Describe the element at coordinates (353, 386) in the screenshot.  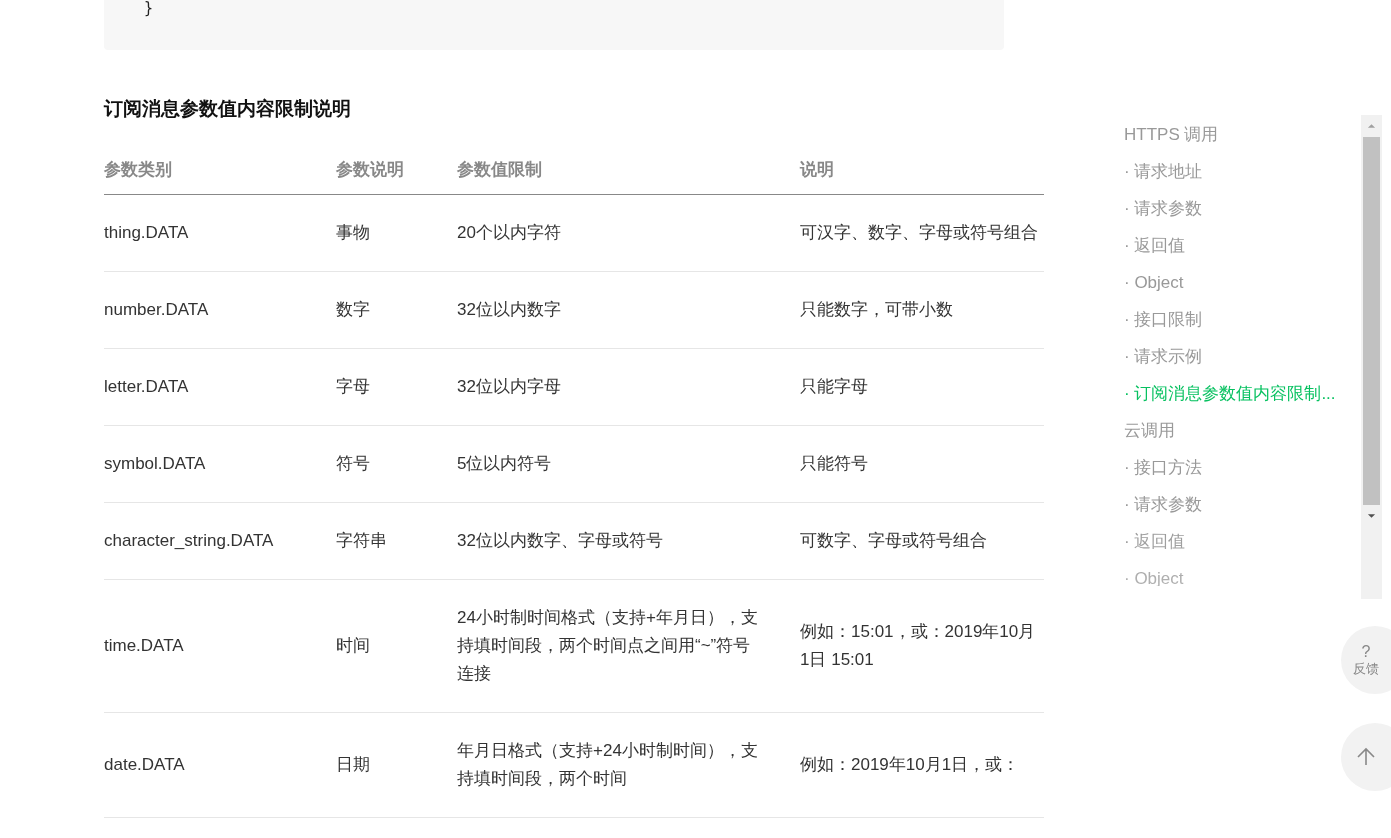
I see `table-cell: 字母` at that location.